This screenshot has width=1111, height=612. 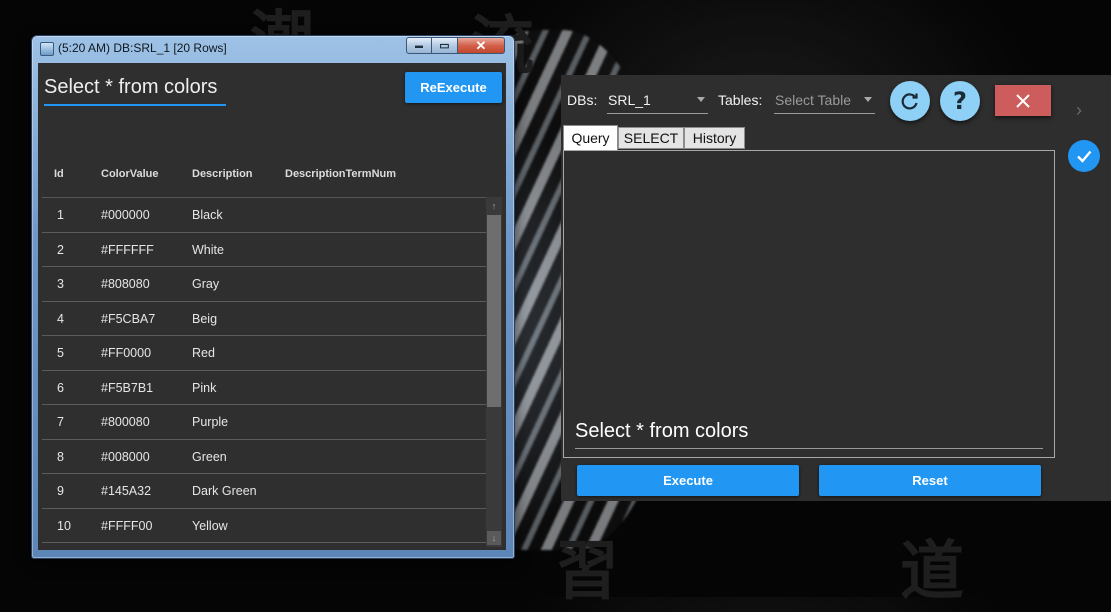 I want to click on table-row: 9 #145A32 Dark Green, so click(x=264, y=491).